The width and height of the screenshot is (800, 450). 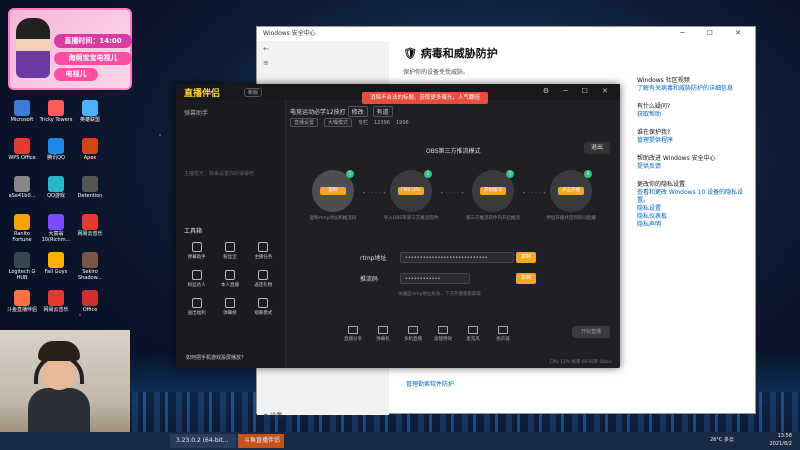 I want to click on desktop-icon-label: Office, so click(x=90, y=310).